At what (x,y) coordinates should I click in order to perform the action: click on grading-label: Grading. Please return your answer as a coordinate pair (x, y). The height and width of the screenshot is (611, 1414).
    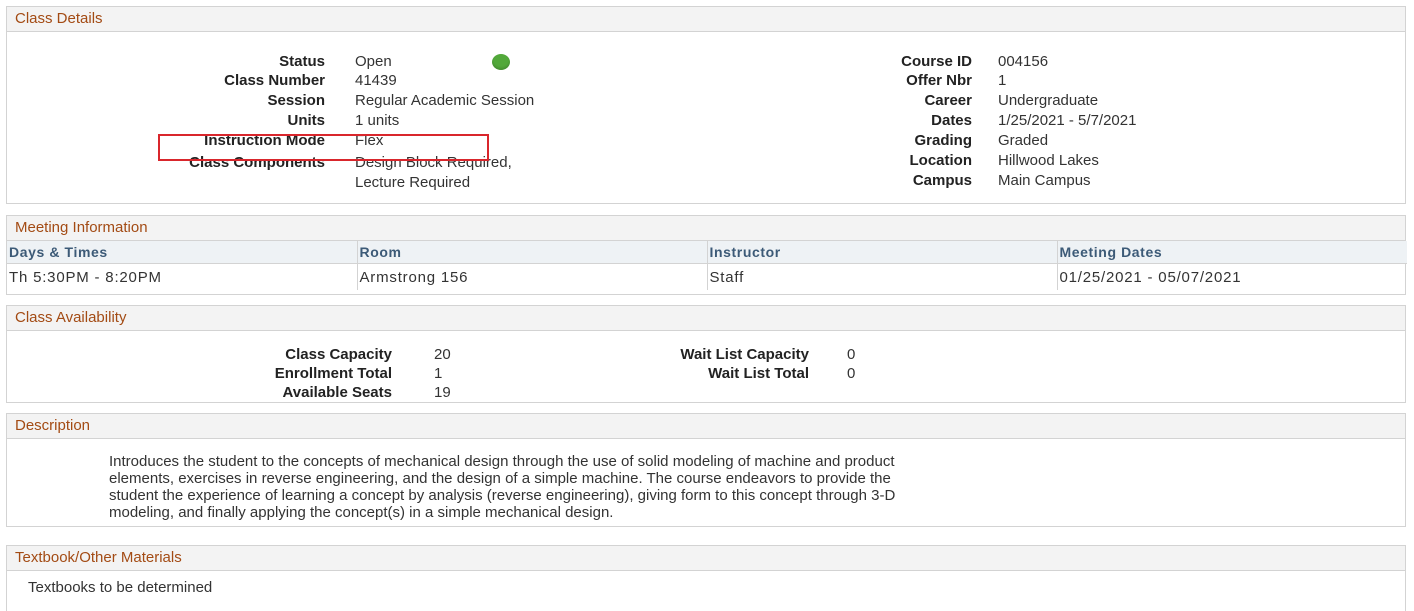
    Looking at the image, I should click on (943, 140).